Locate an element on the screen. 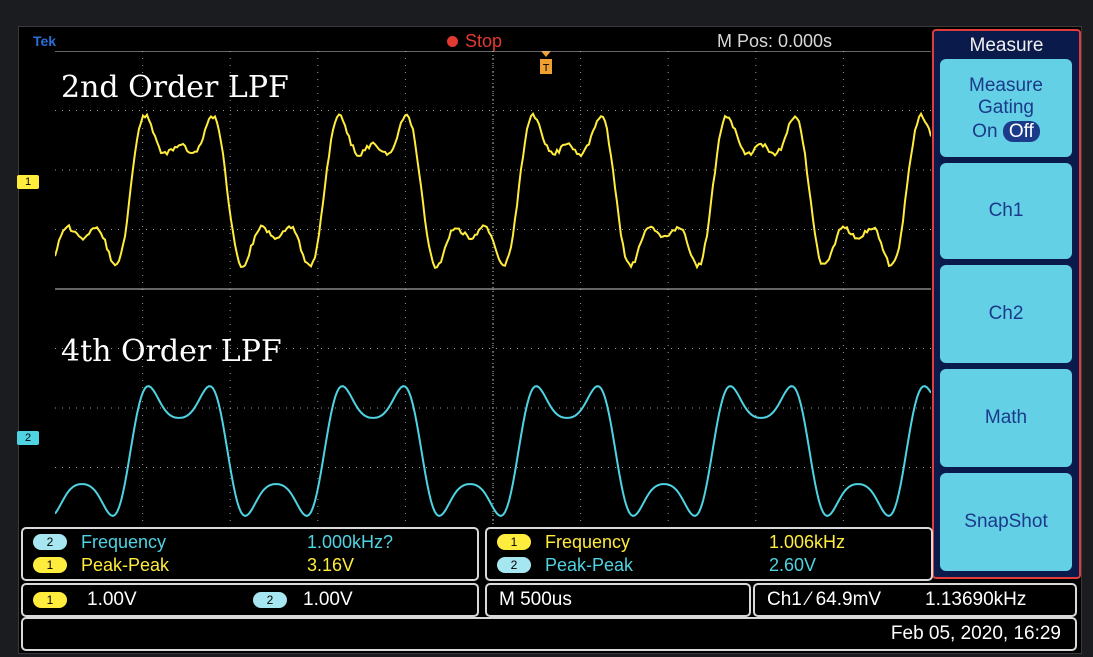 This screenshot has height=657, width=1093. stop-indicator-icon is located at coordinates (452, 41).